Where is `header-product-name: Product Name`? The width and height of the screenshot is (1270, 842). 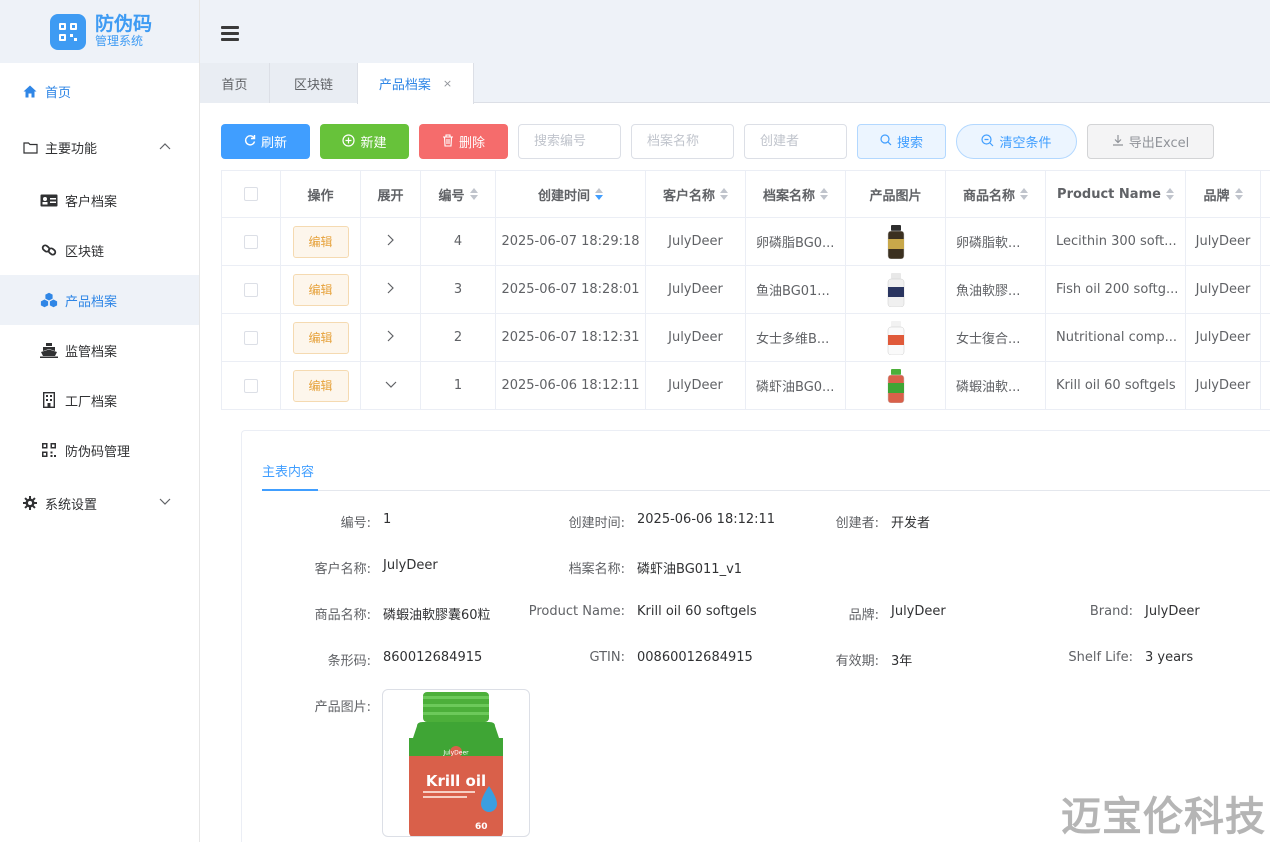
header-product-name: Product Name is located at coordinates (1116, 194).